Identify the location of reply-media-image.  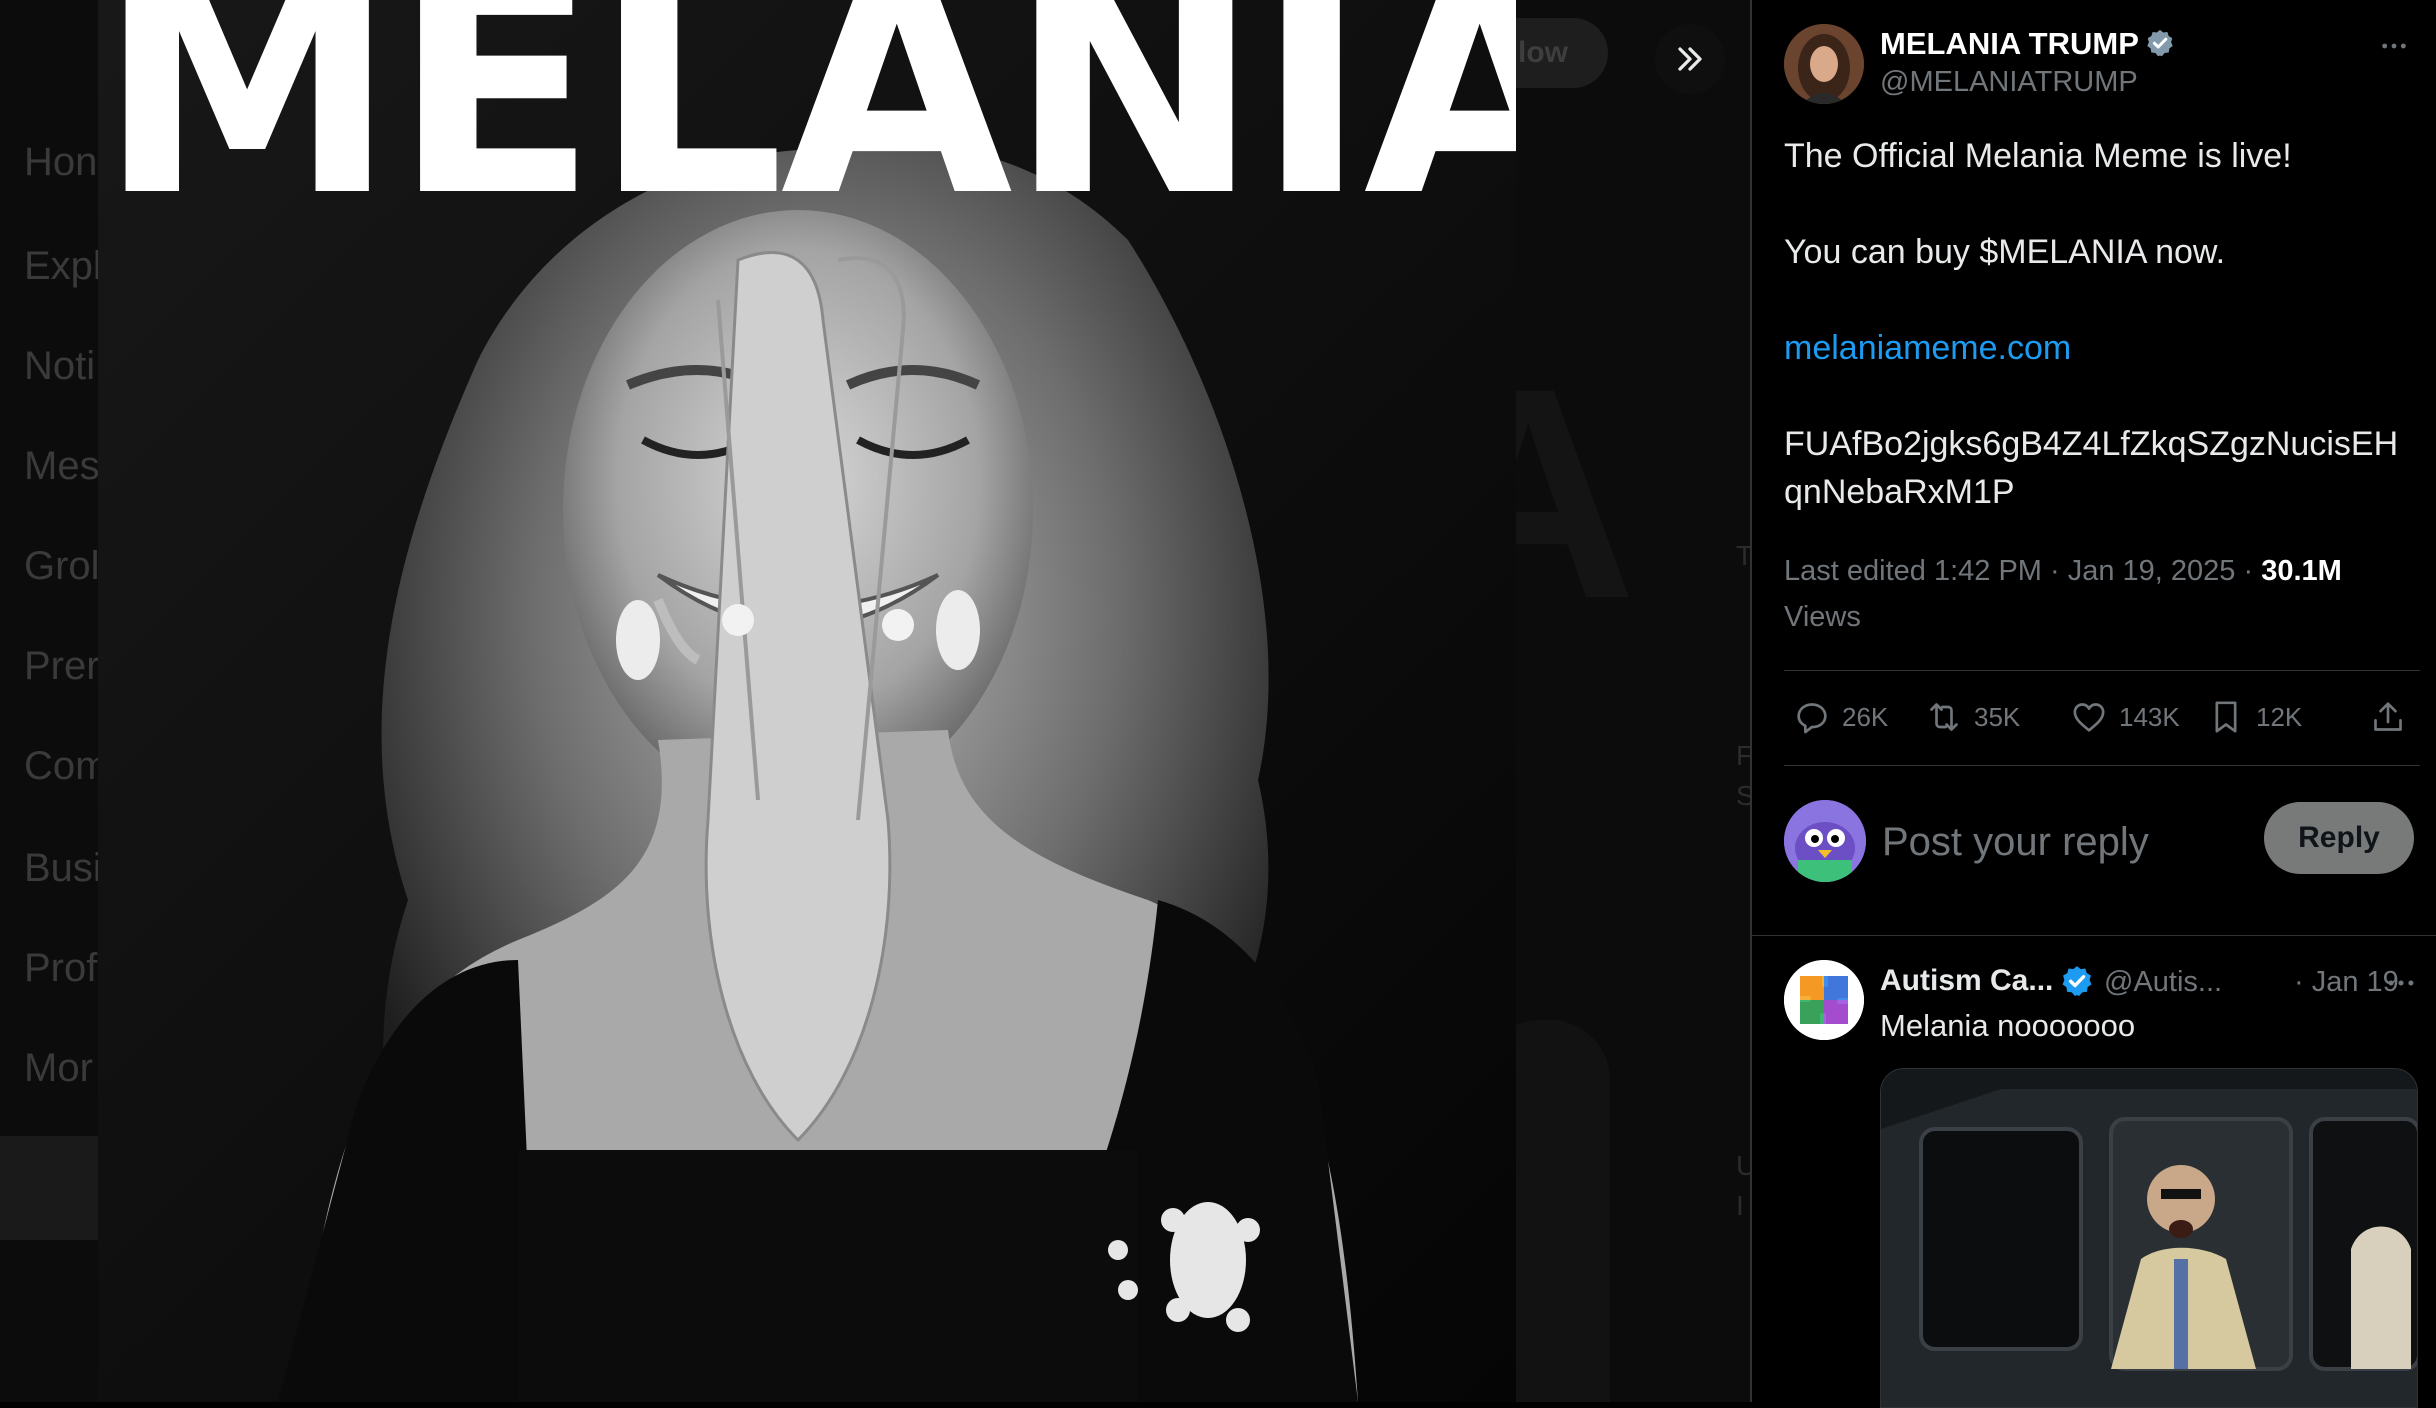
(2149, 1238).